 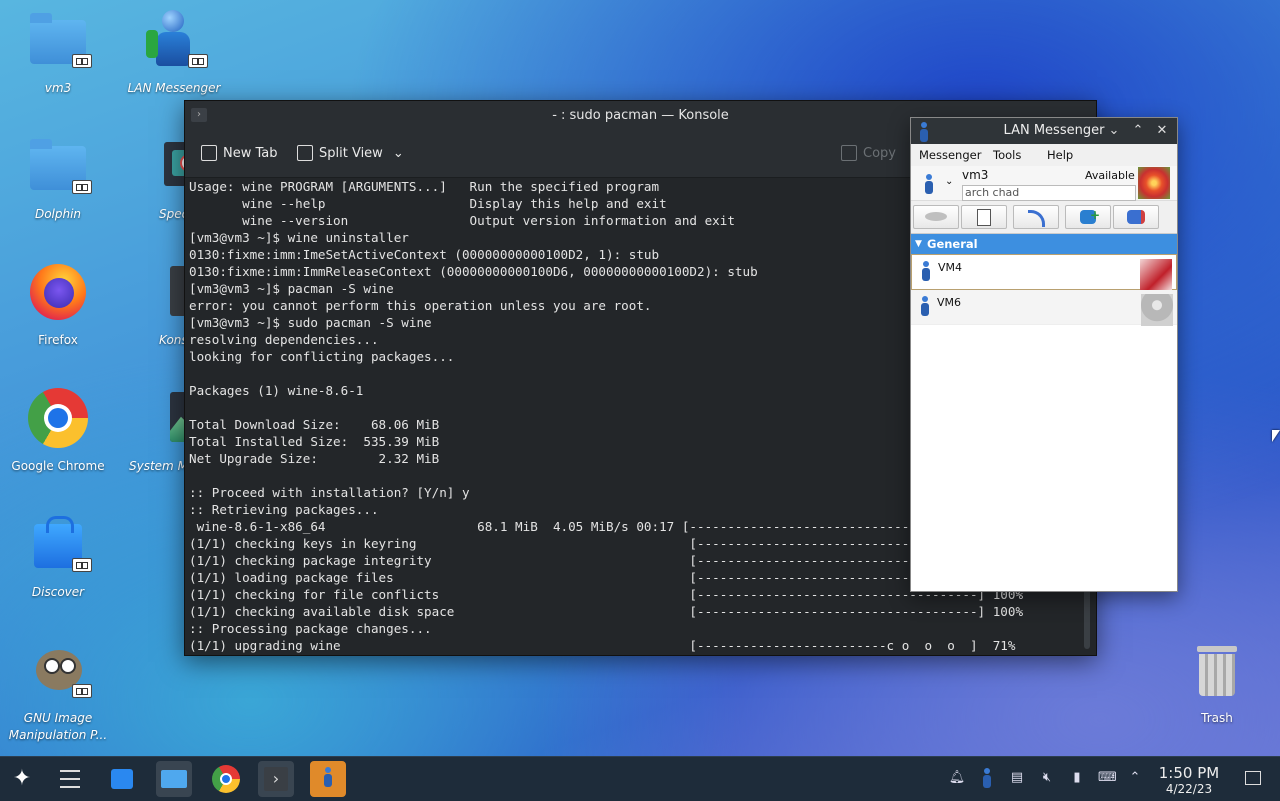 I want to click on desktop-icon-trash: Trash, so click(x=1217, y=683).